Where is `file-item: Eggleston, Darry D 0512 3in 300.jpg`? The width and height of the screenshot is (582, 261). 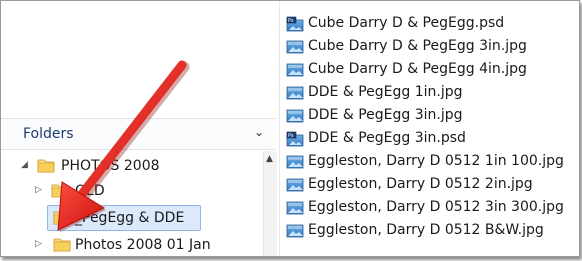
file-item: Eggleston, Darry D 0512 3in 300.jpg is located at coordinates (431, 208).